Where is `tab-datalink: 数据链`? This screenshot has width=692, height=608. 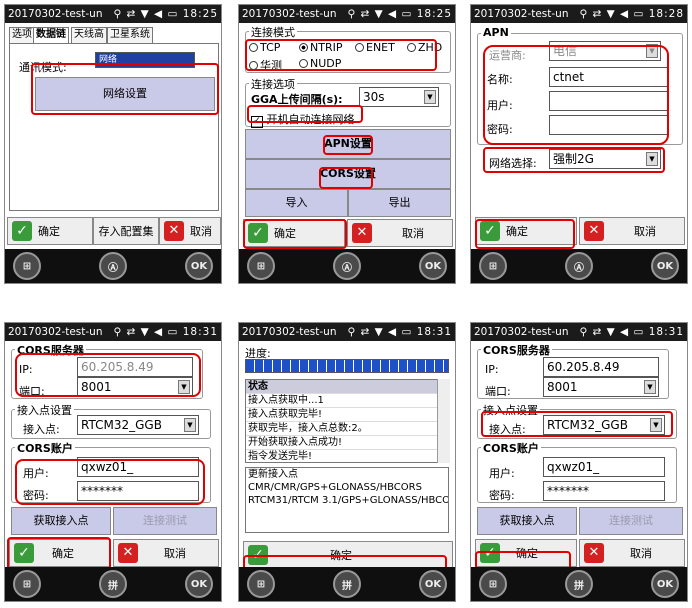 tab-datalink: 数据链 is located at coordinates (51, 35).